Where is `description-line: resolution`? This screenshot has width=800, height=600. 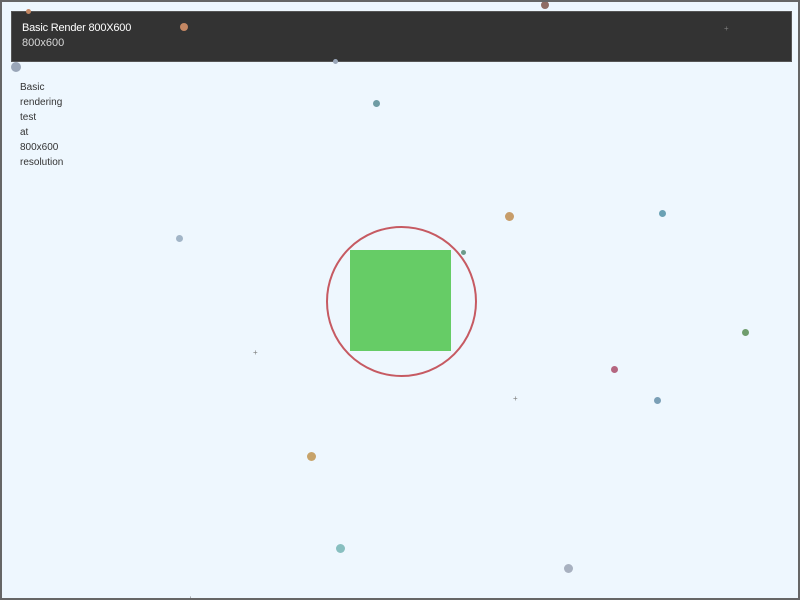
description-line: resolution is located at coordinates (42, 162).